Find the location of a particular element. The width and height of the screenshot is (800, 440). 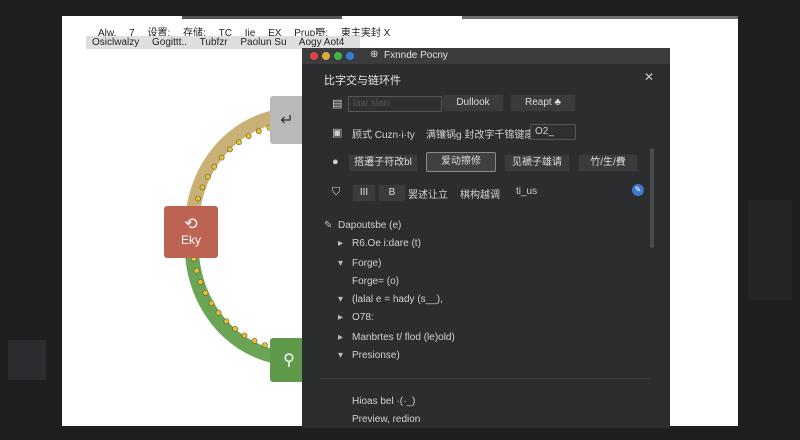

tree-item: ▸ Manbrtes t/ flod (le)old) is located at coordinates (396, 337).